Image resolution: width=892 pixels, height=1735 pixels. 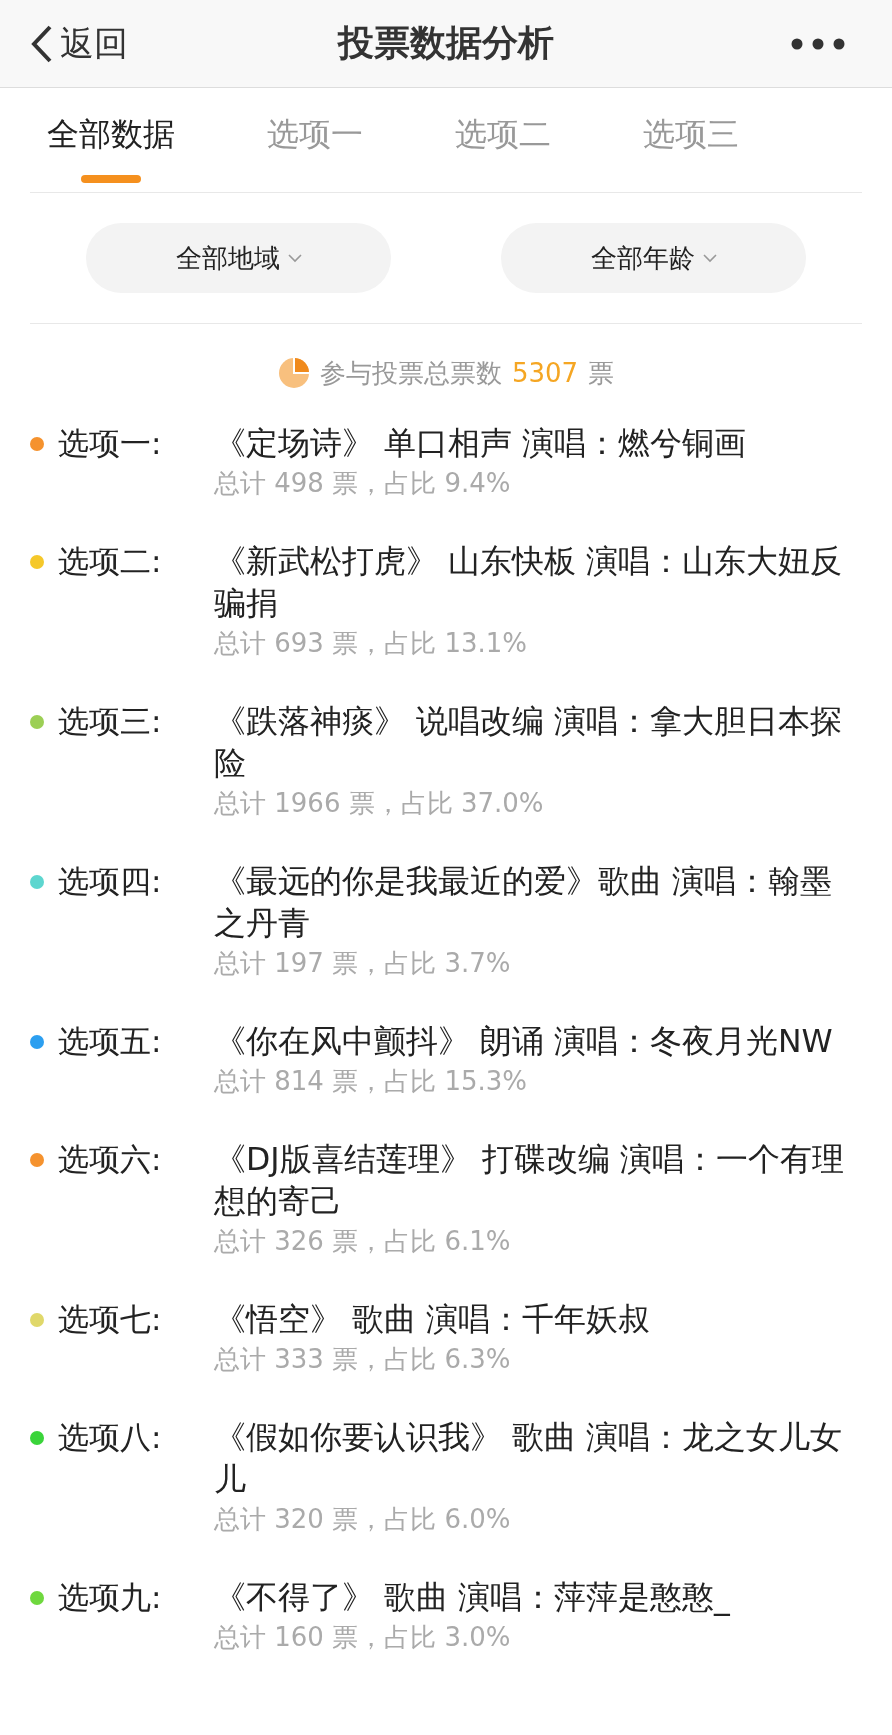 I want to click on option-label: 选项八:, so click(x=110, y=1437).